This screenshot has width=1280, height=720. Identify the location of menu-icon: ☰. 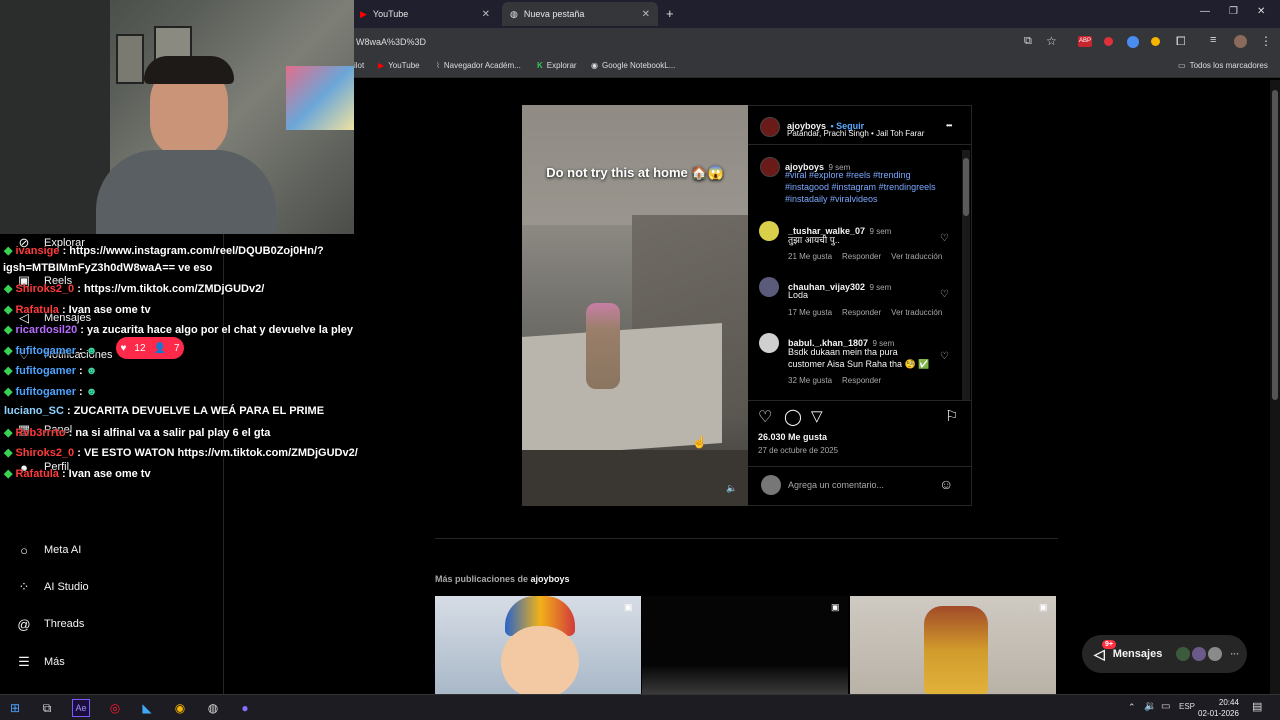
(24, 661).